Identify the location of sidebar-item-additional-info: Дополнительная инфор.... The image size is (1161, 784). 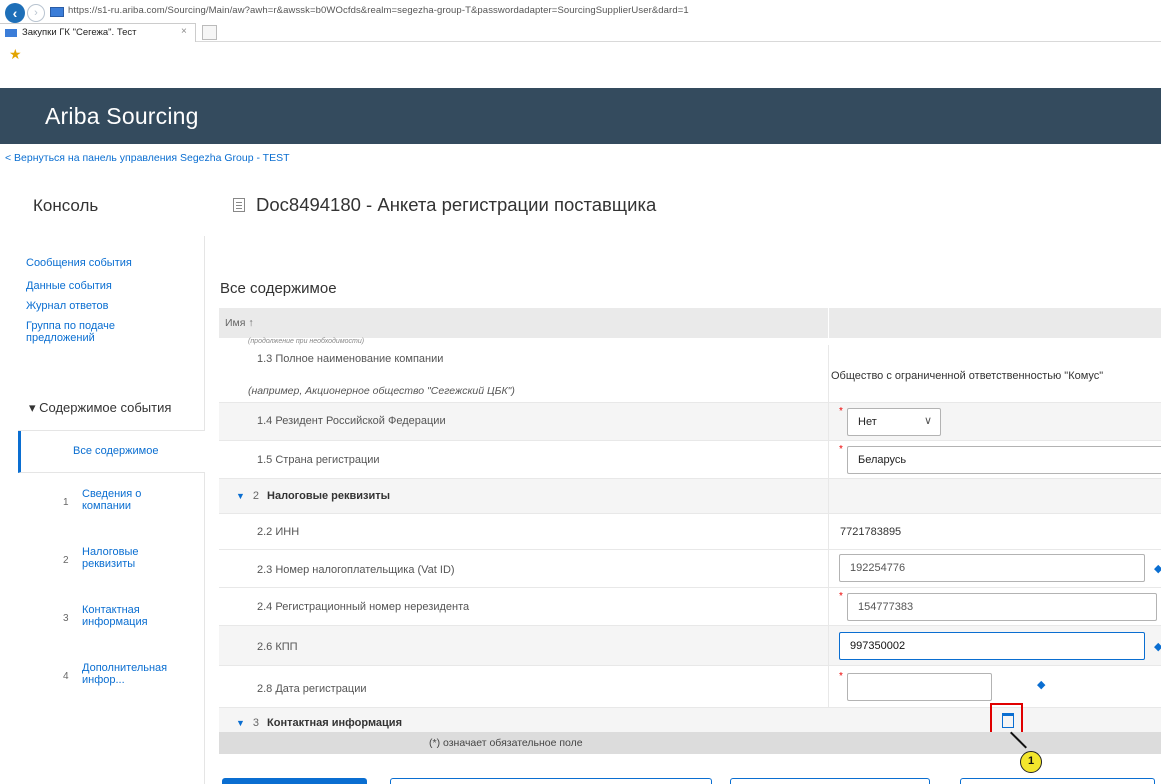
(139, 674).